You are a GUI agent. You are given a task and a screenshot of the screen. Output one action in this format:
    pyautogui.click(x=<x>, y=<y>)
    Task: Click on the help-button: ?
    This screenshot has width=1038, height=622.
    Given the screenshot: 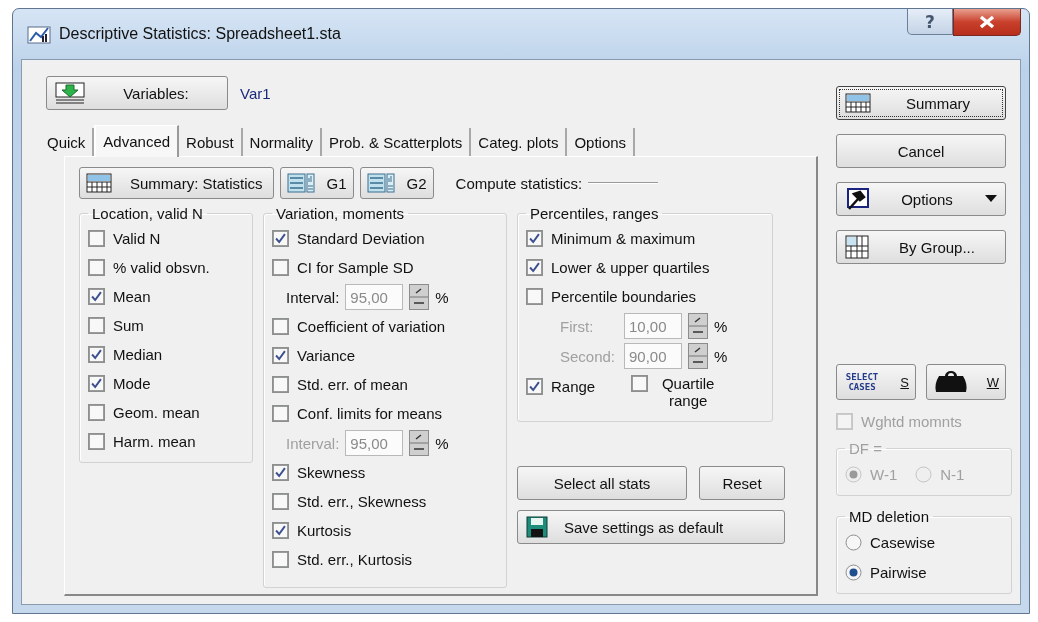 What is the action you would take?
    pyautogui.click(x=930, y=22)
    